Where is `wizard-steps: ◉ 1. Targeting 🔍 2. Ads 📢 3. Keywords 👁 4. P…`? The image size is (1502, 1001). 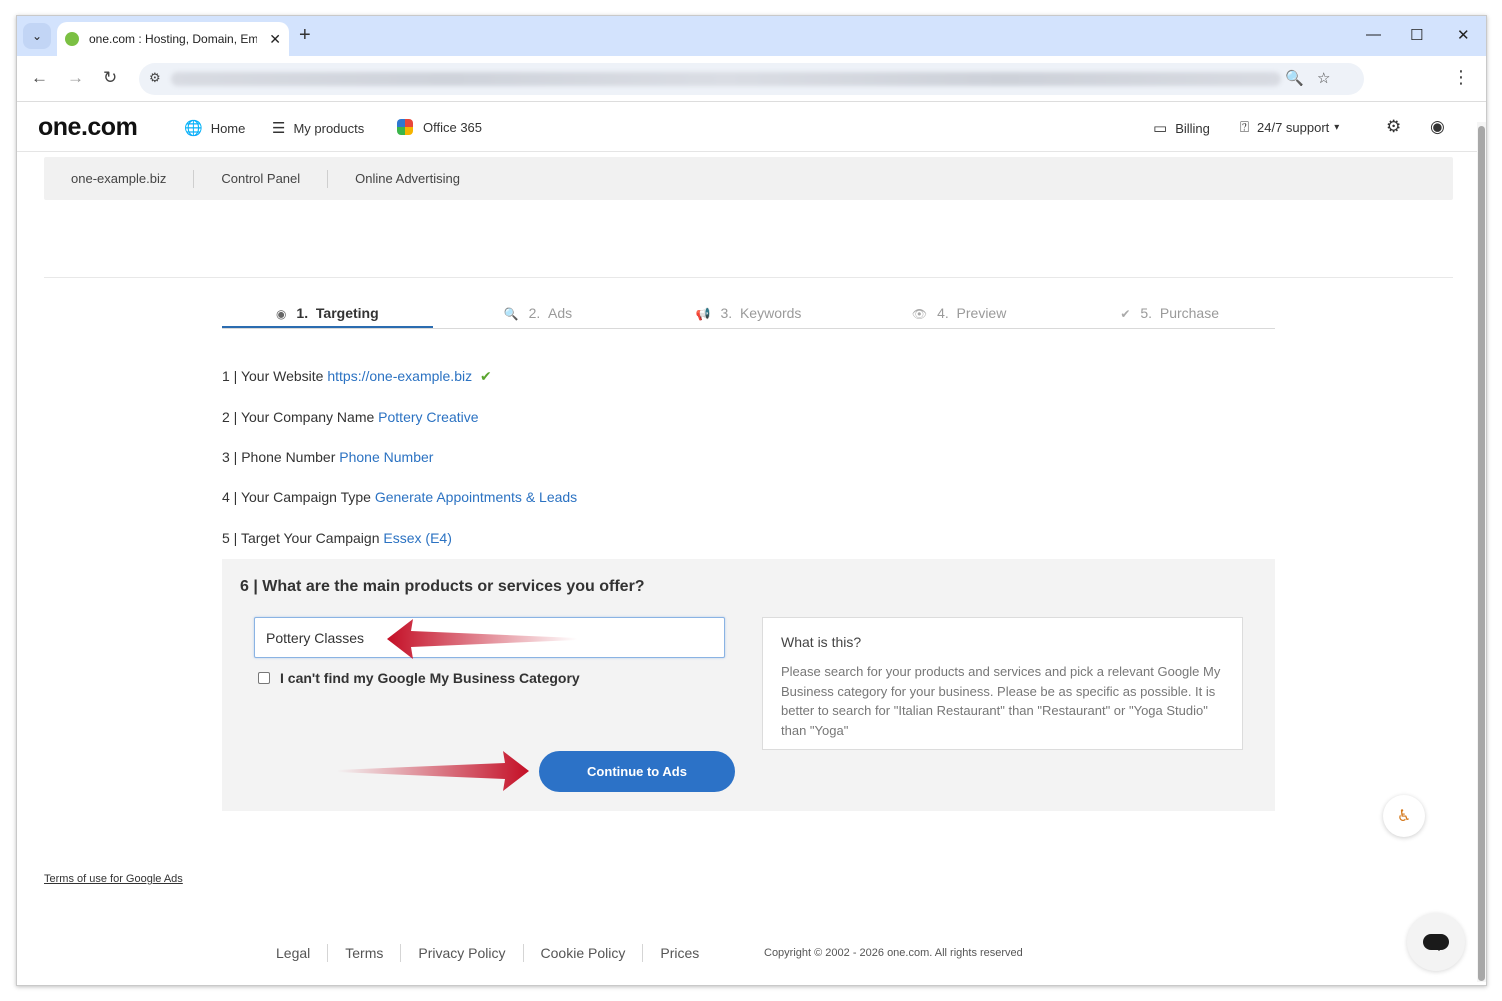
wizard-steps: ◉ 1. Targeting 🔍 2. Ads 📢 3. Keywords 👁 4. P… is located at coordinates (748, 315).